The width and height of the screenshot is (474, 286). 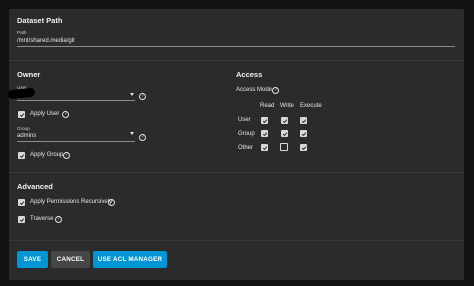 I want to click on group-dropdown-caret-icon, so click(x=132, y=133).